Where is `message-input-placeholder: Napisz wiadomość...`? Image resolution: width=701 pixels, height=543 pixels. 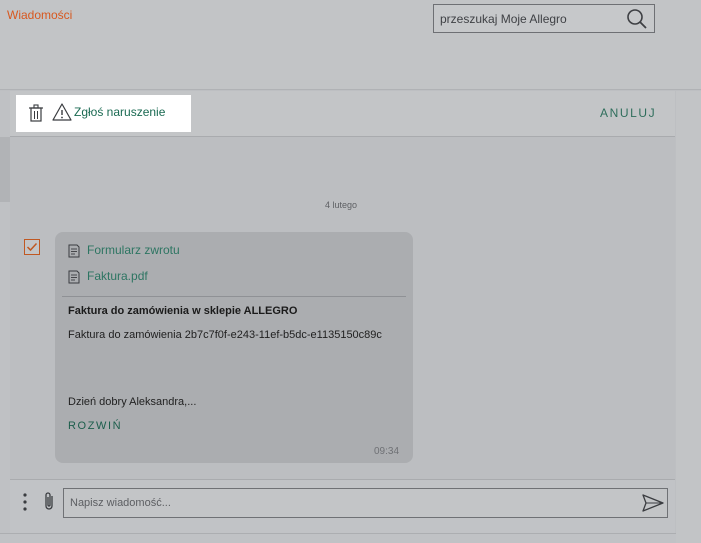
message-input-placeholder: Napisz wiadomość... is located at coordinates (120, 503).